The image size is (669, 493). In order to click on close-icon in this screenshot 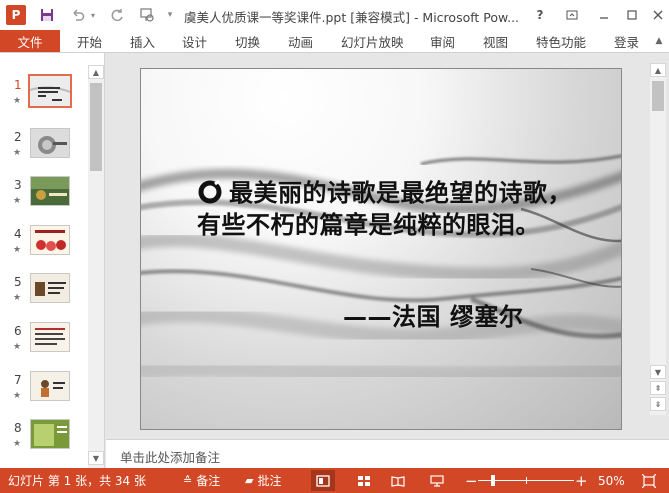, I will do `click(657, 15)`.